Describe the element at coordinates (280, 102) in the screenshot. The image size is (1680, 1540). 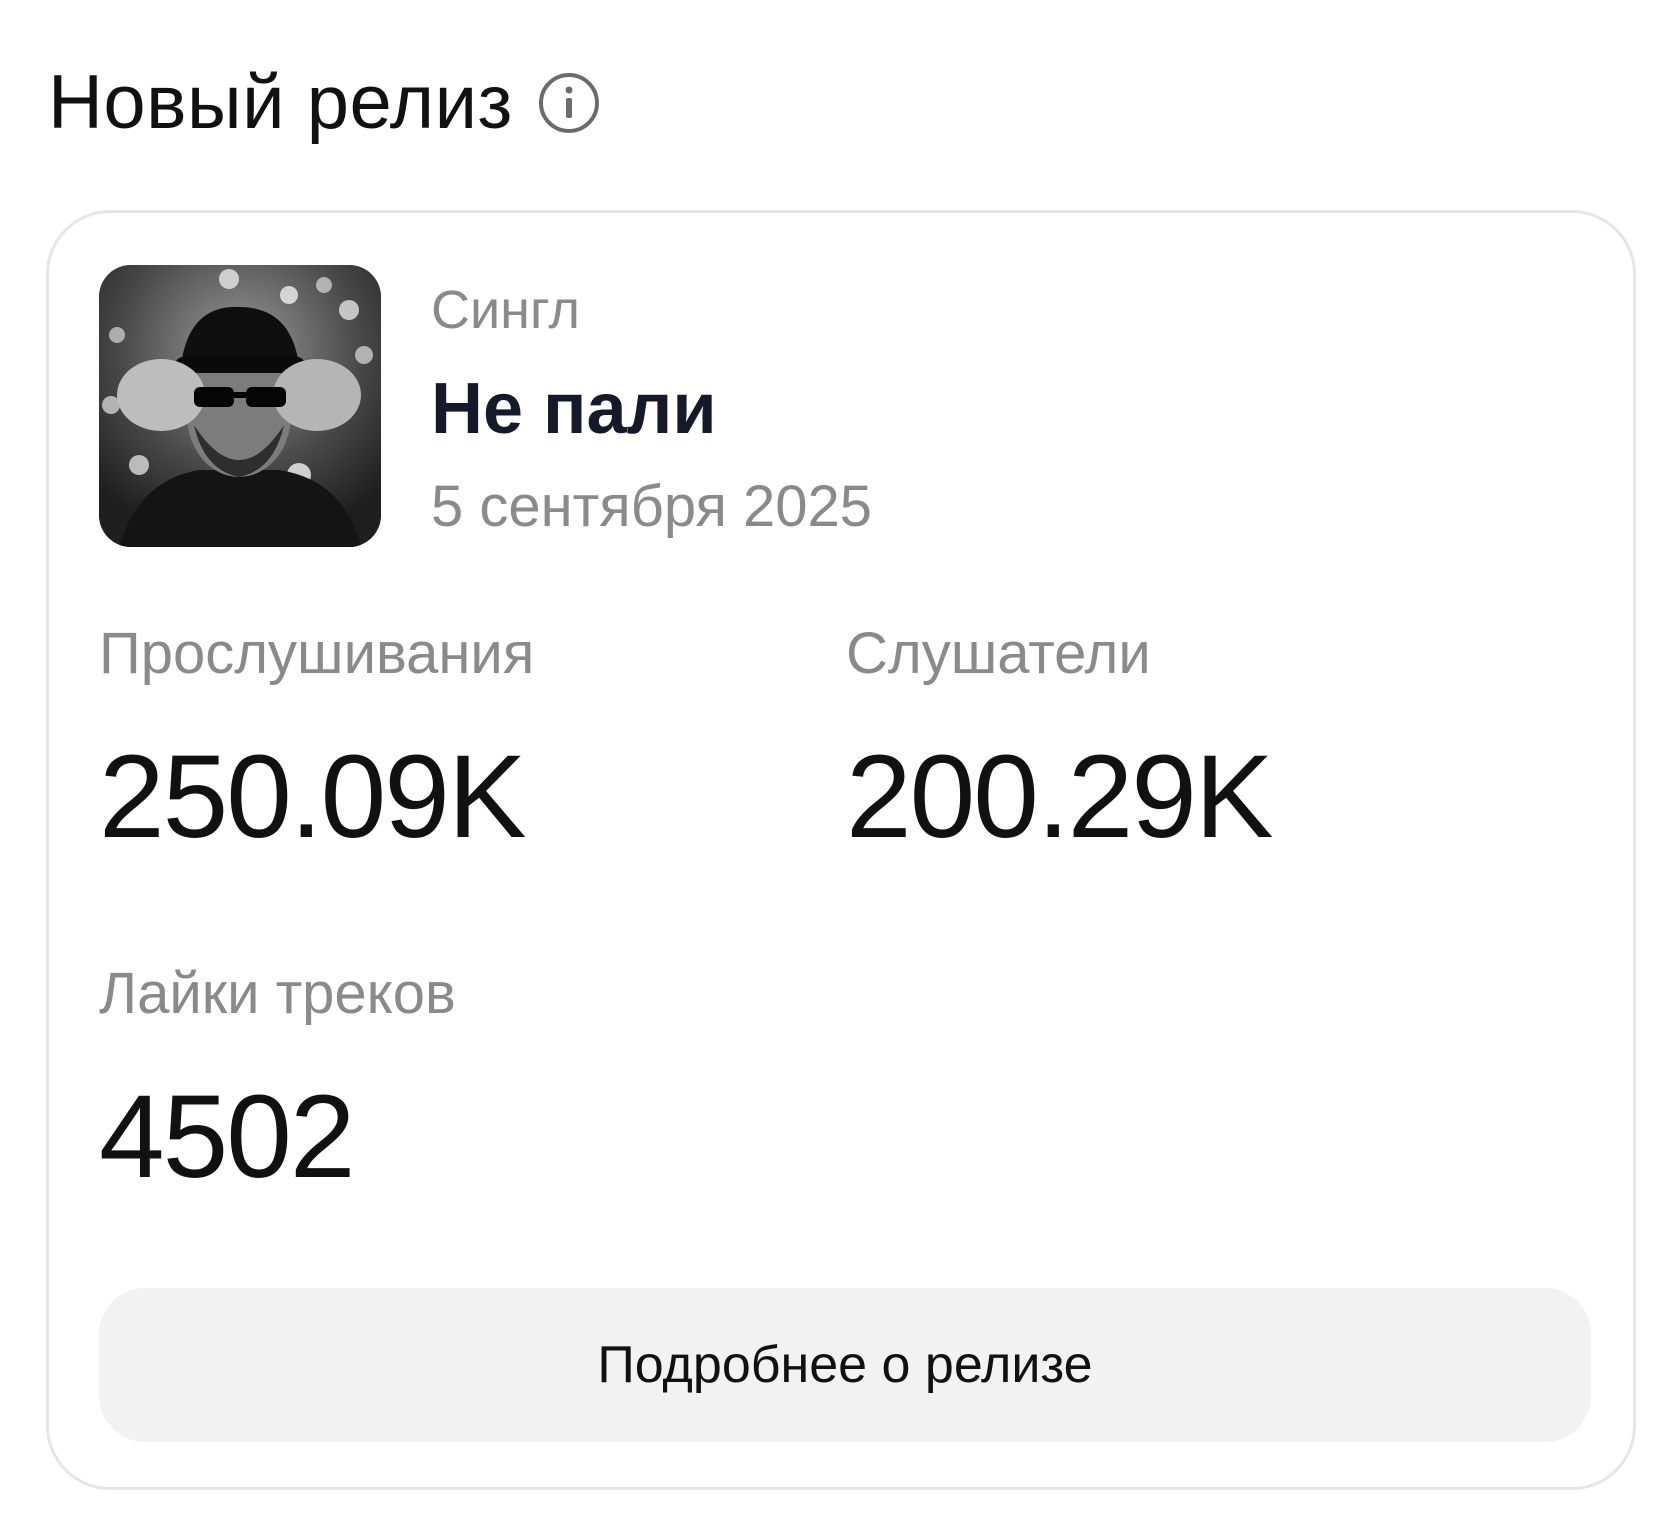
I see `section-title: Новый релиз` at that location.